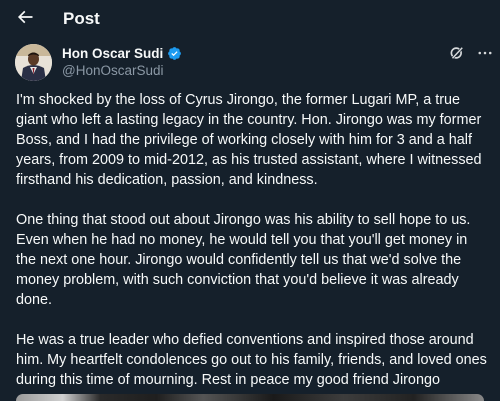  I want to click on arrow-left-icon, so click(25, 19).